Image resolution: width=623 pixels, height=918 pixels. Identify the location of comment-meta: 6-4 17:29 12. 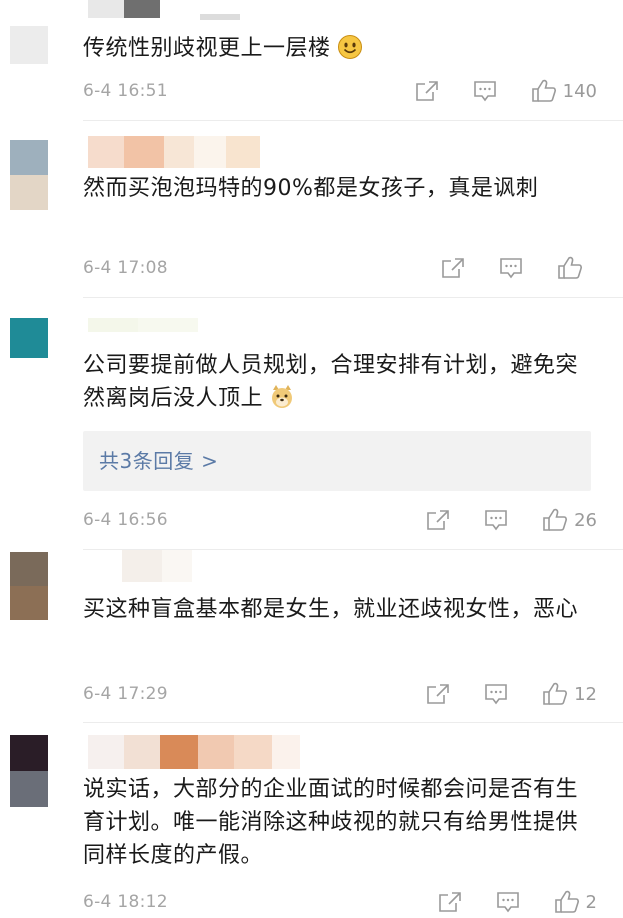
(340, 694).